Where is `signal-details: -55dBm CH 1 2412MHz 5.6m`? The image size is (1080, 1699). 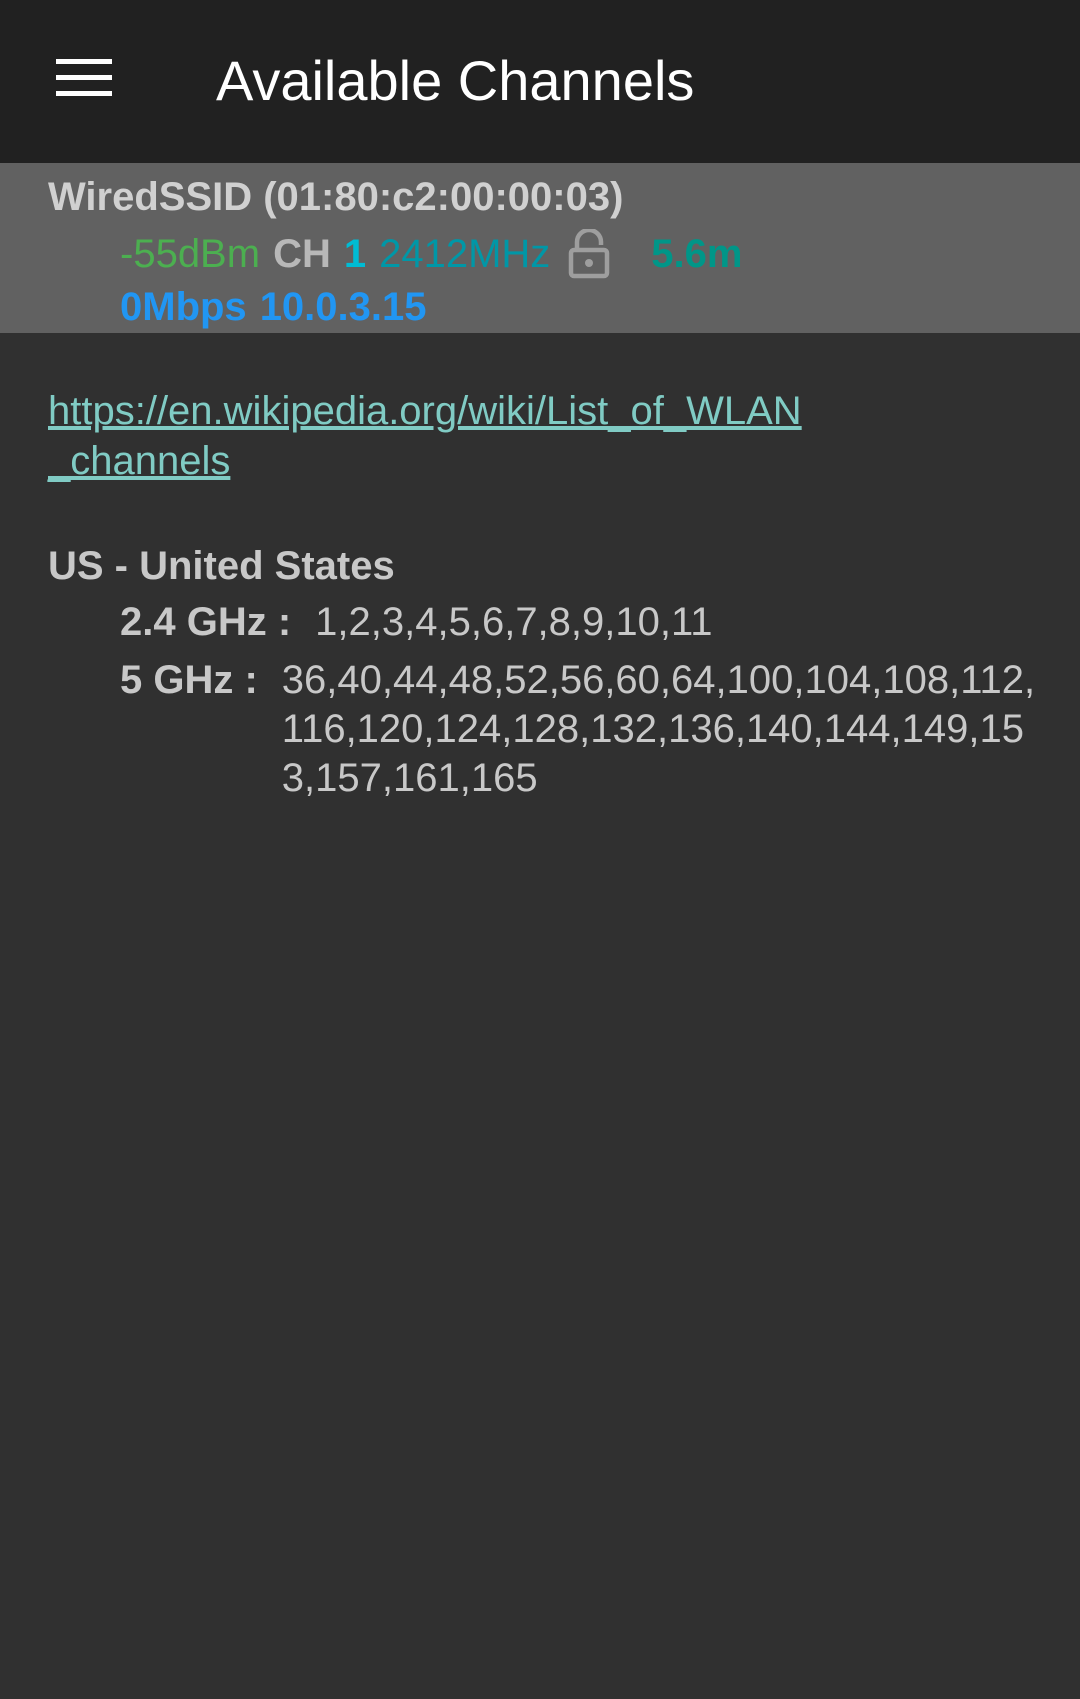 signal-details: -55dBm CH 1 2412MHz 5.6m is located at coordinates (437, 254).